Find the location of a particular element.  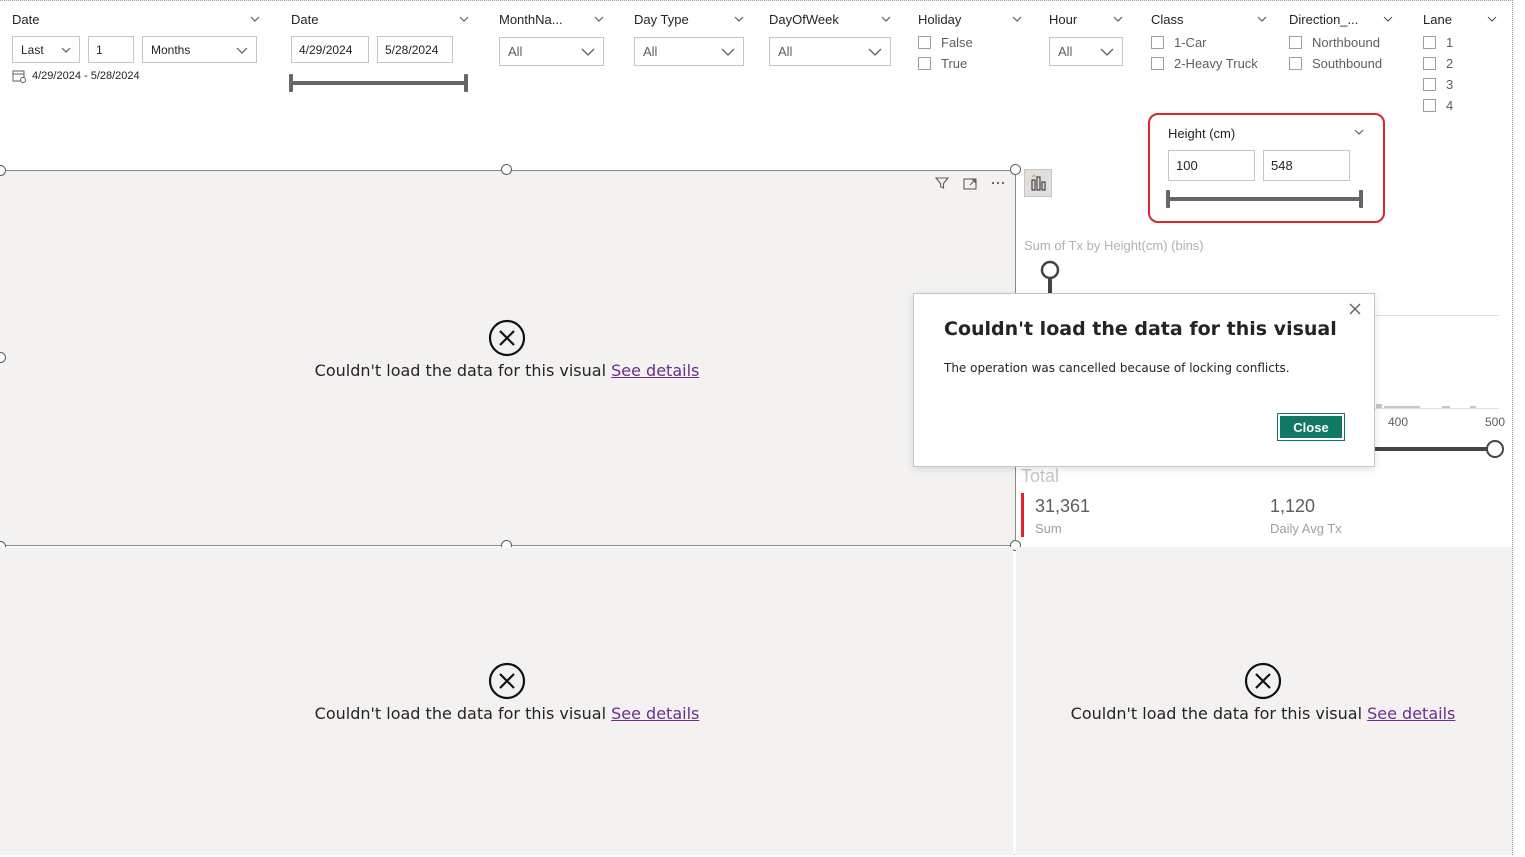

height-min-input: 100 is located at coordinates (1211, 165).